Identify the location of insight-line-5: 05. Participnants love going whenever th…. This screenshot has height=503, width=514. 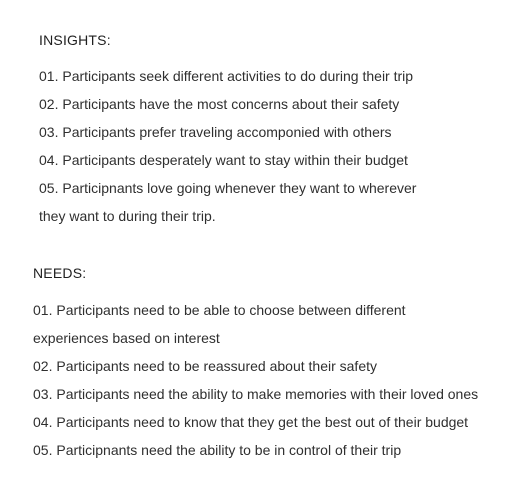
(228, 188).